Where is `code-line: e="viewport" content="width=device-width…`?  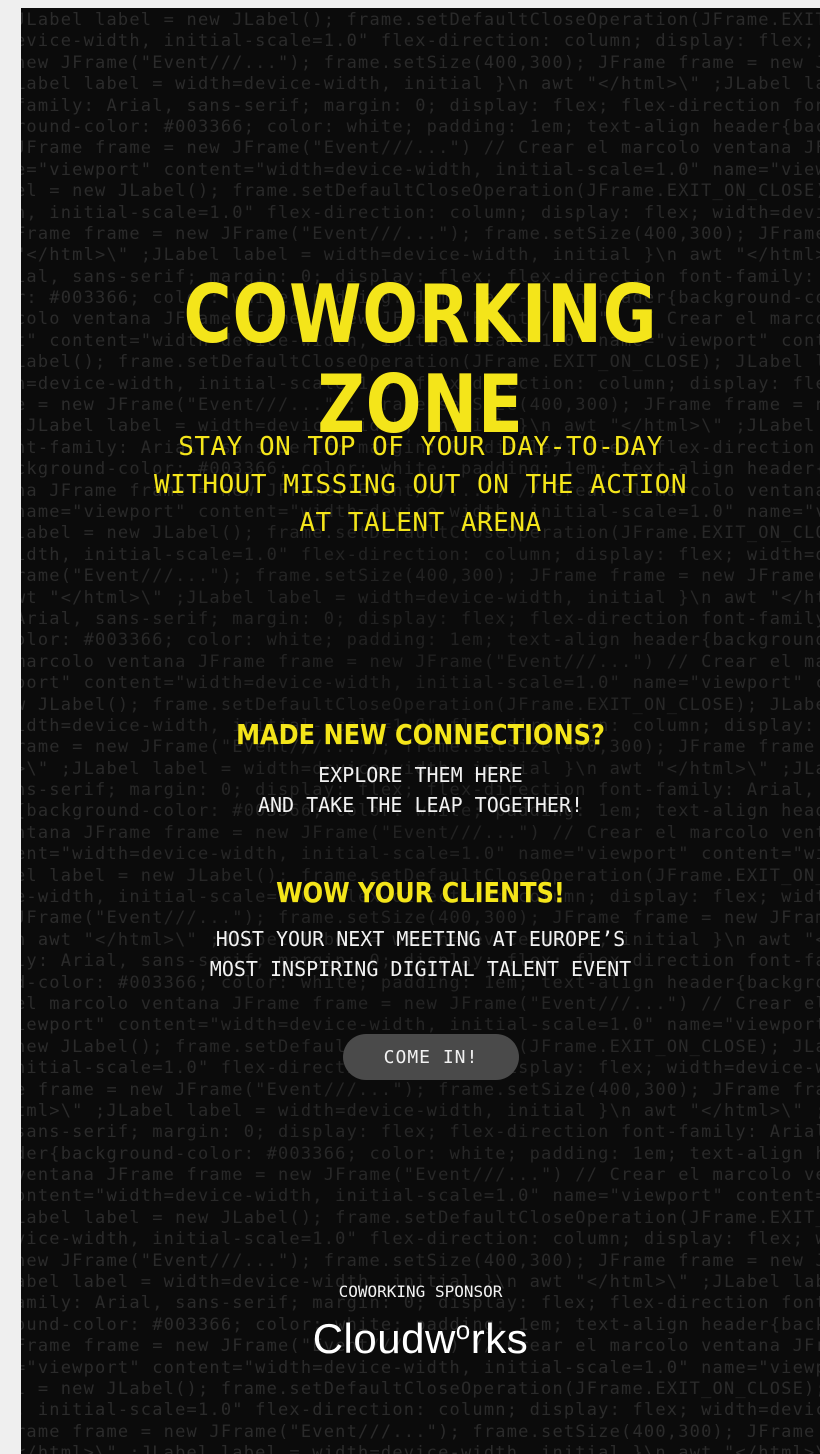 code-line: e="viewport" content="width=device-width… is located at coordinates (420, 169).